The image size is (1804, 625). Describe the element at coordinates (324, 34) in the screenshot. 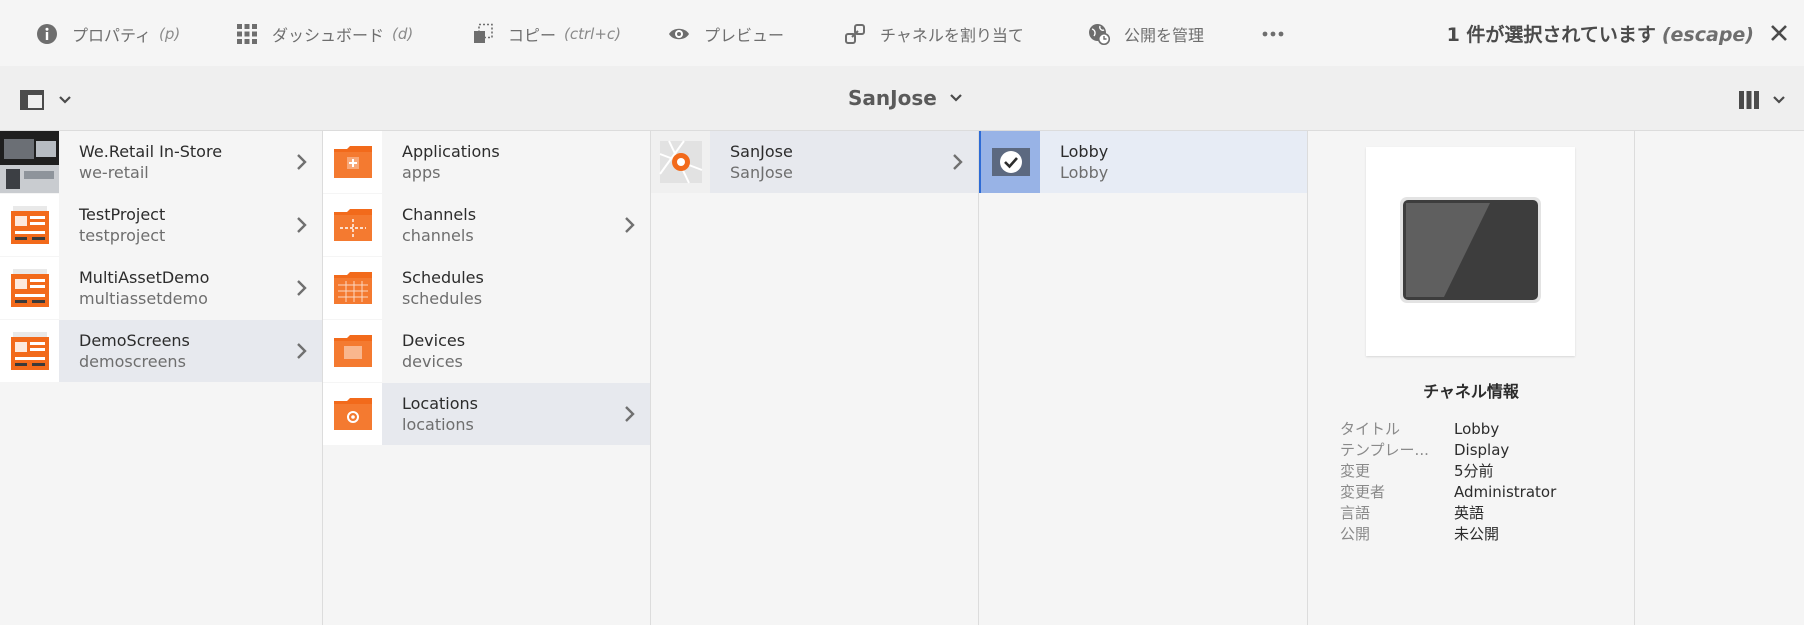

I see `dashboard-button: ダッシュボード (d)` at that location.